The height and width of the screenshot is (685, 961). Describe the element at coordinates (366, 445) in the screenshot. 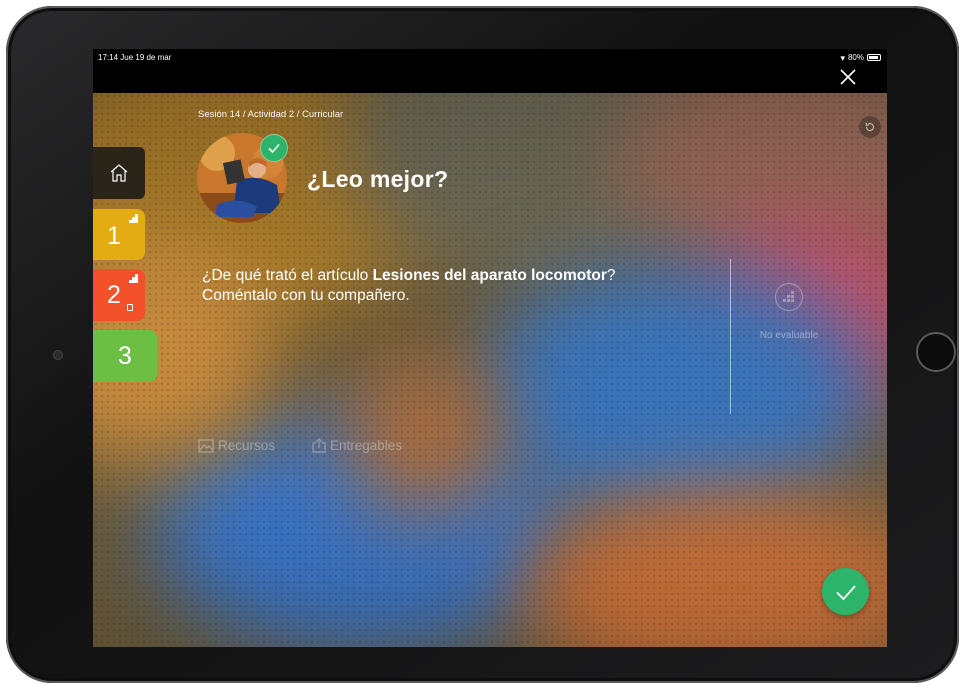

I see `deliverables-label: Entregables` at that location.